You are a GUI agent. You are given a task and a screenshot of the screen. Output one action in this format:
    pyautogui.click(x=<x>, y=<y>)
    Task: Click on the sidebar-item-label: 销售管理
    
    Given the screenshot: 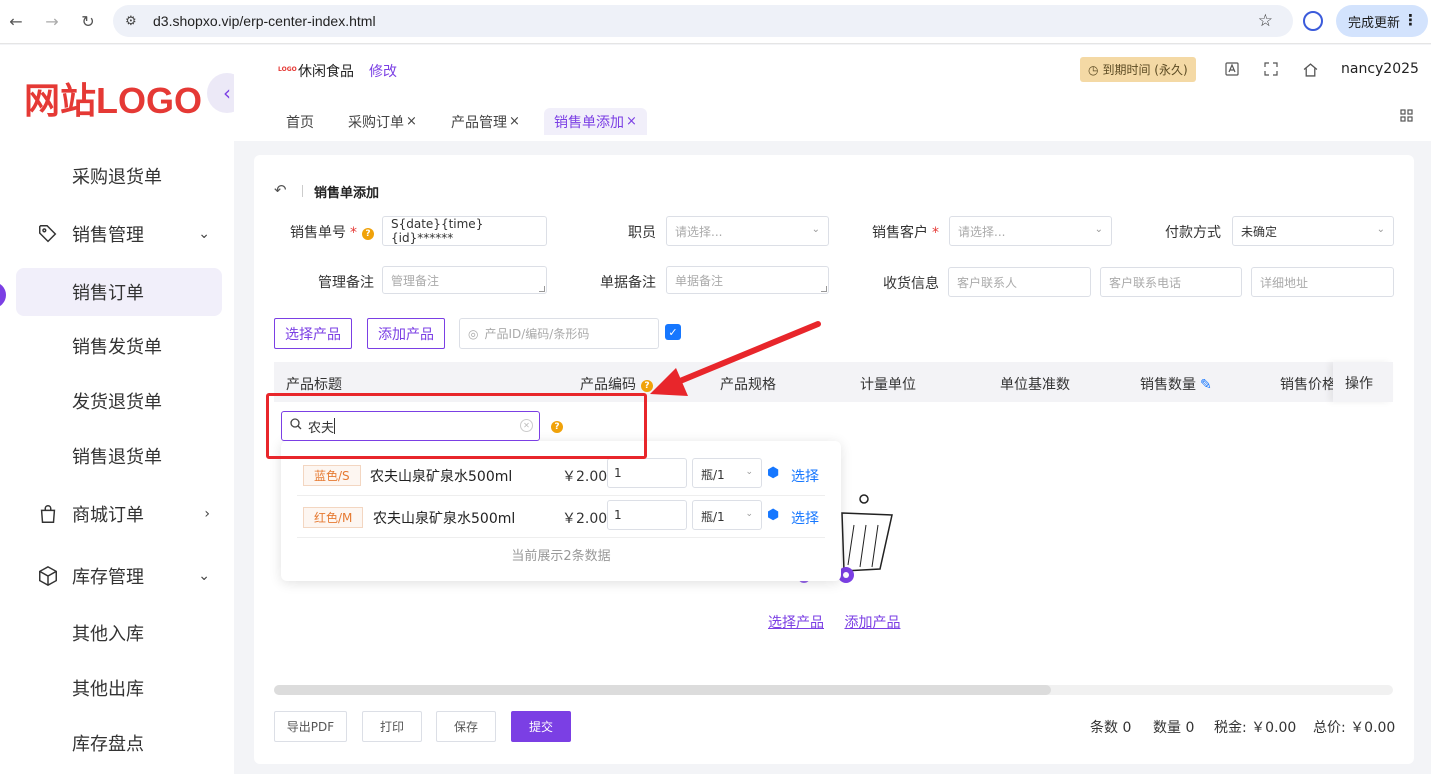 What is the action you would take?
    pyautogui.click(x=108, y=235)
    